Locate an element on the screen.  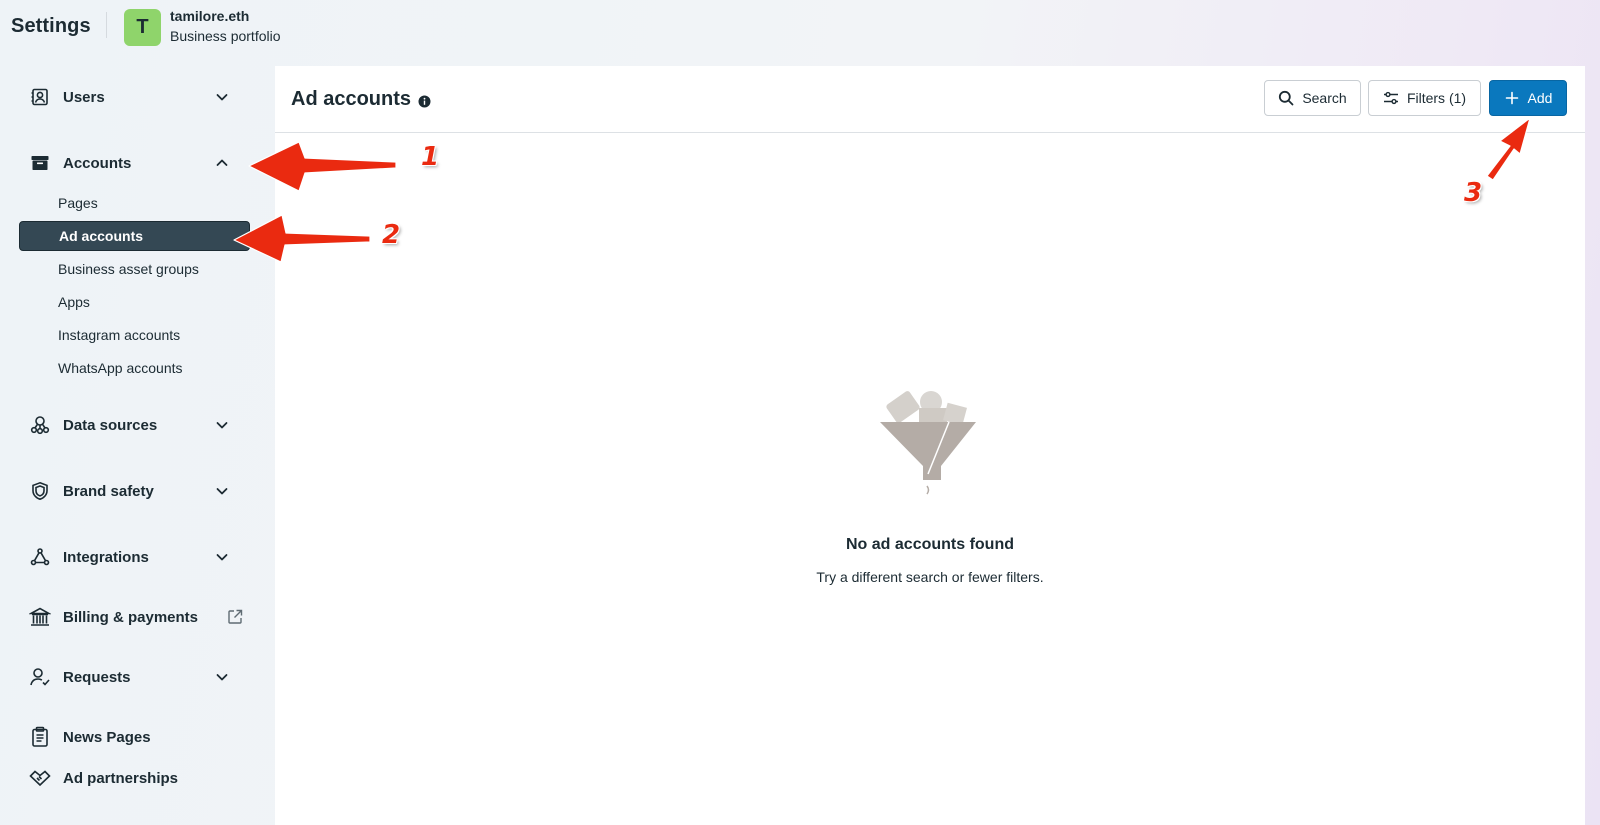
portfolio-type: Business portfolio is located at coordinates (225, 36).